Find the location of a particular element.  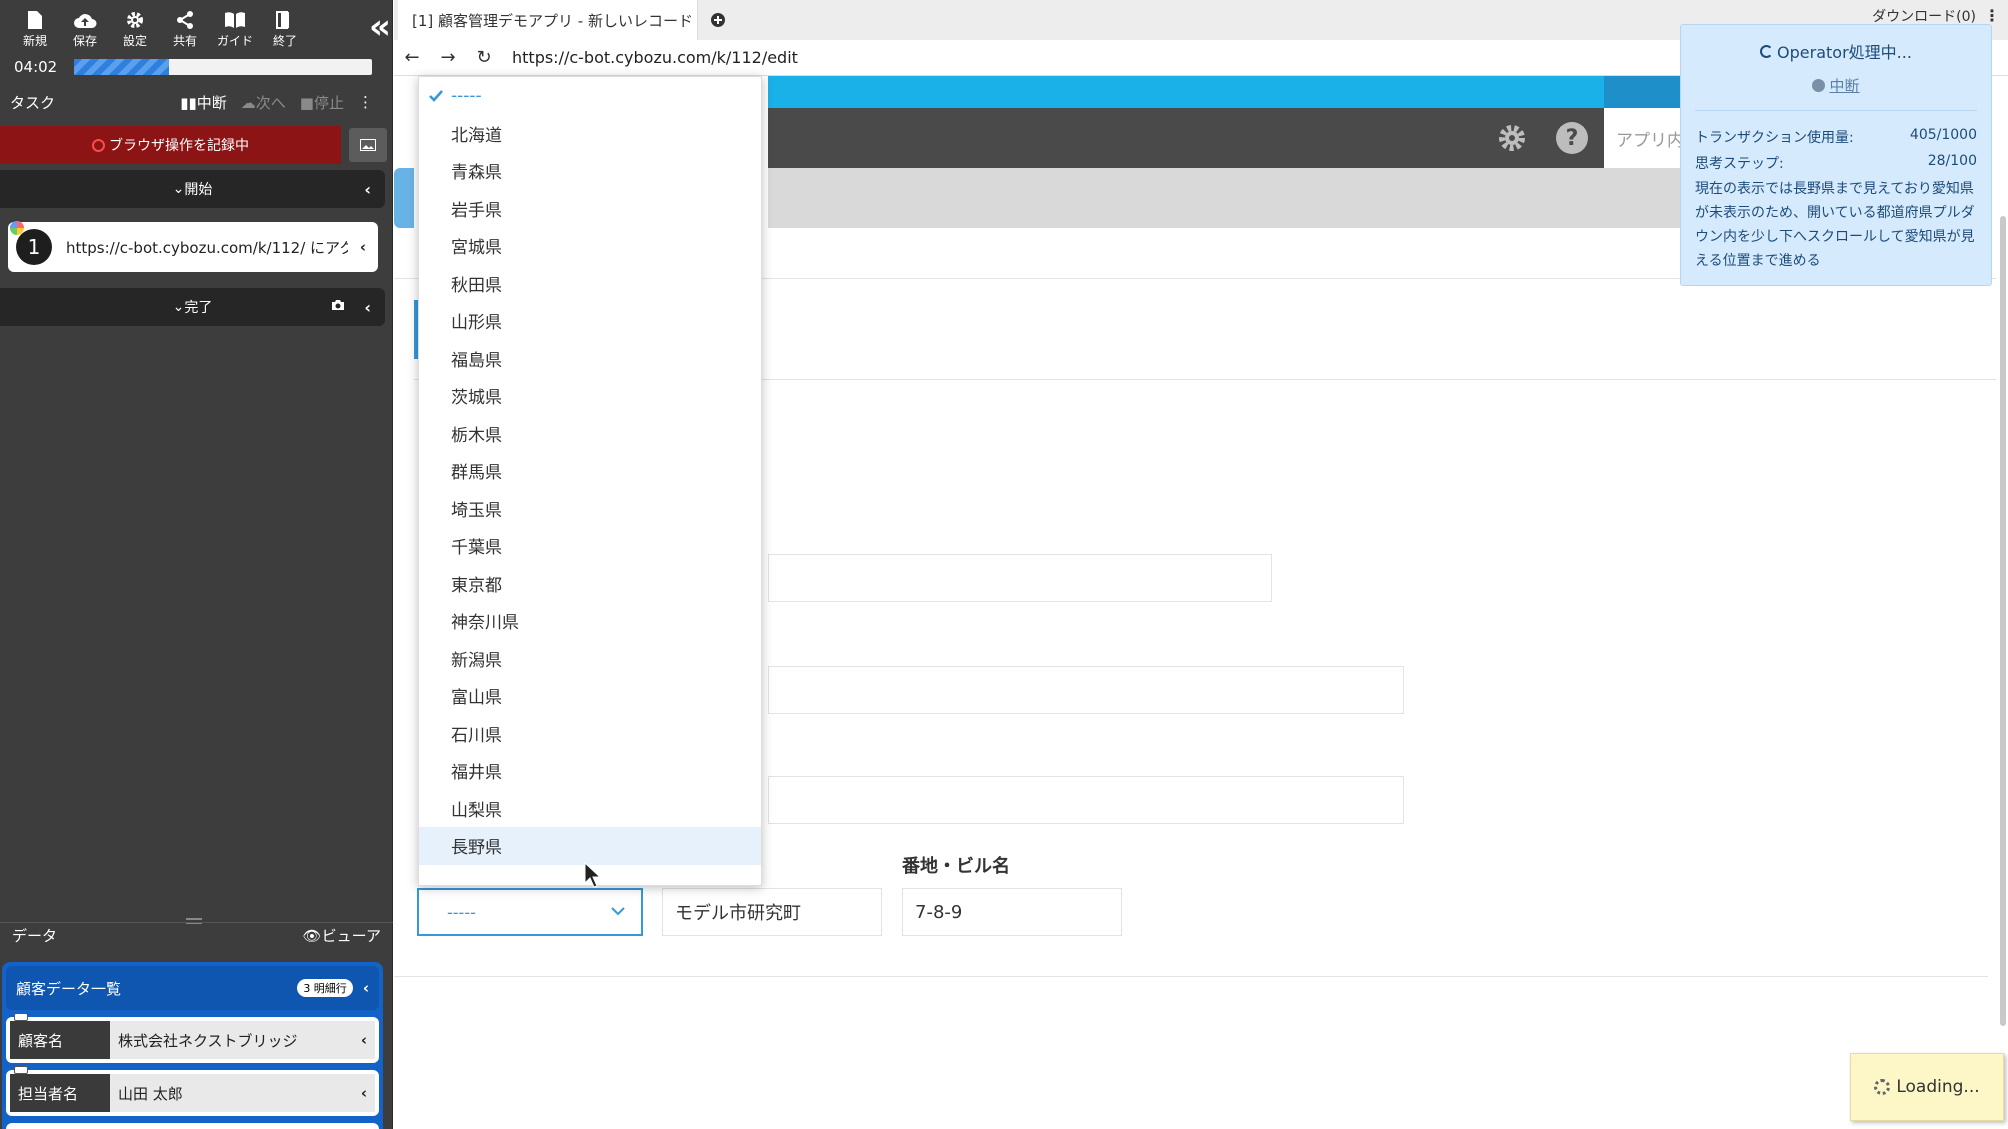

recording-button: ブラウザ操作を記録中 is located at coordinates (170, 145).